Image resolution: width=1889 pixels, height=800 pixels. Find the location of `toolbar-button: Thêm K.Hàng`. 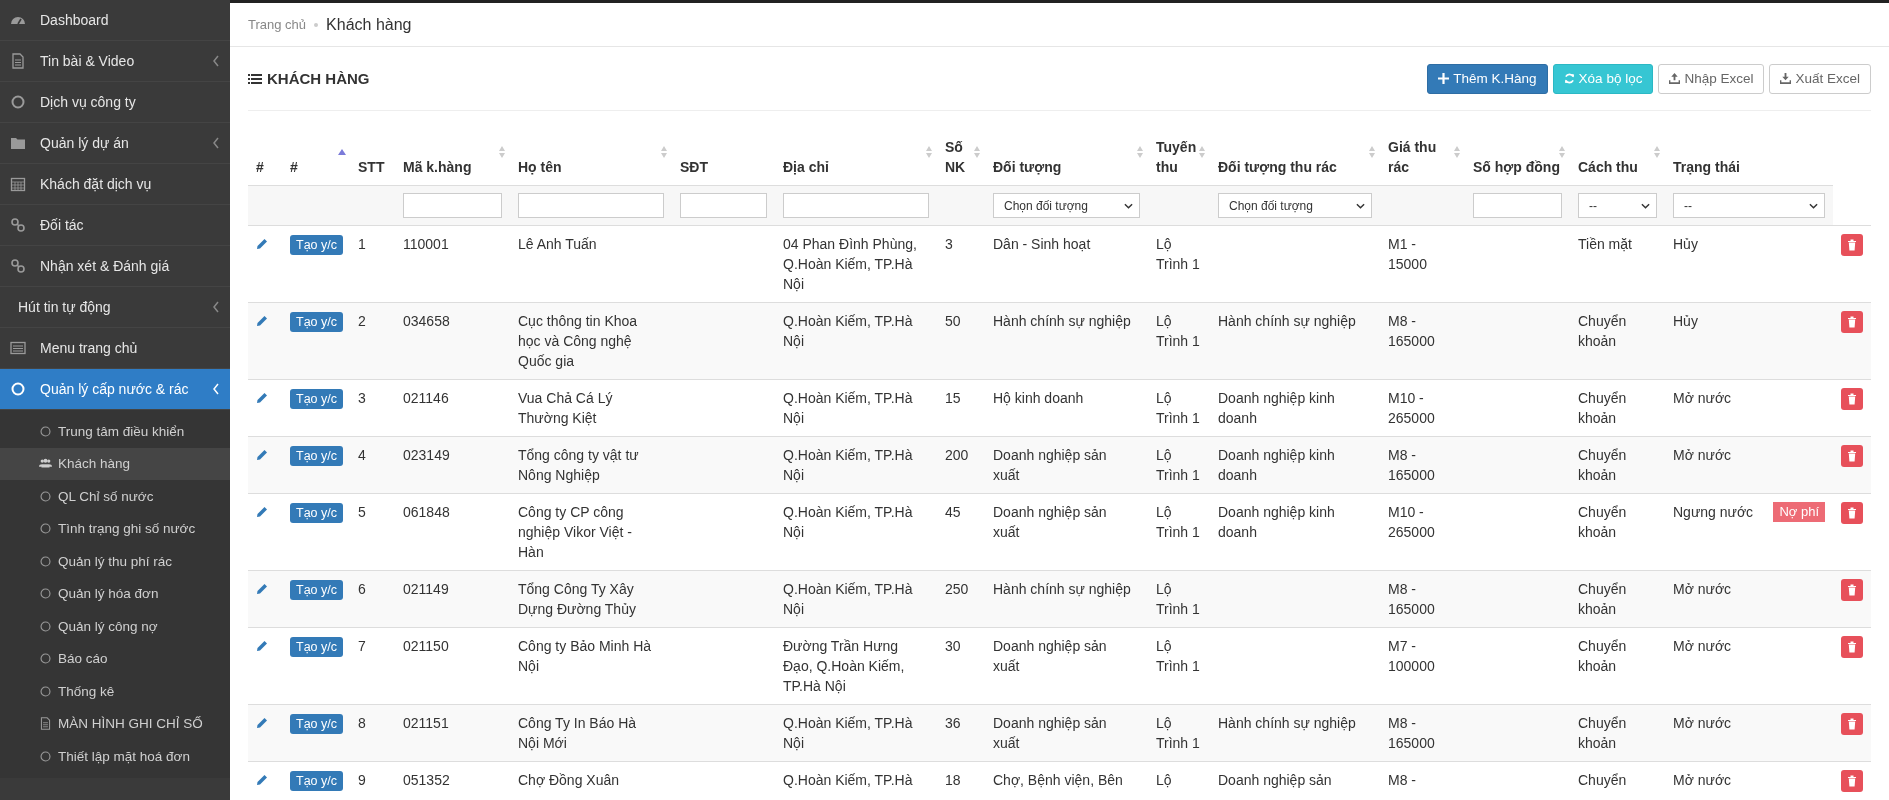

toolbar-button: Thêm K.Hàng is located at coordinates (1487, 78).